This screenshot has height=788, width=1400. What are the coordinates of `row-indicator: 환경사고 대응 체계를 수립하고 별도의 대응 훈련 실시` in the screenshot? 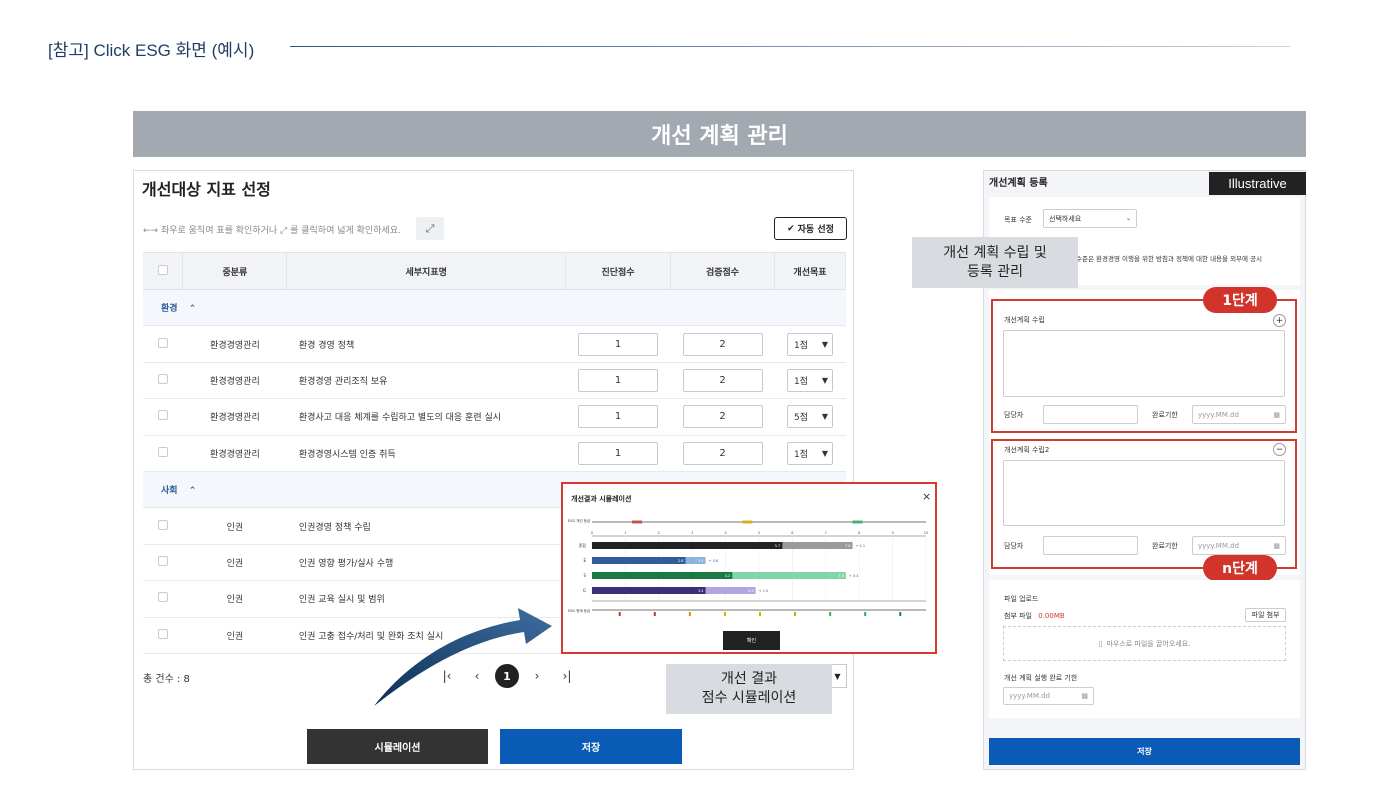 It's located at (426, 417).